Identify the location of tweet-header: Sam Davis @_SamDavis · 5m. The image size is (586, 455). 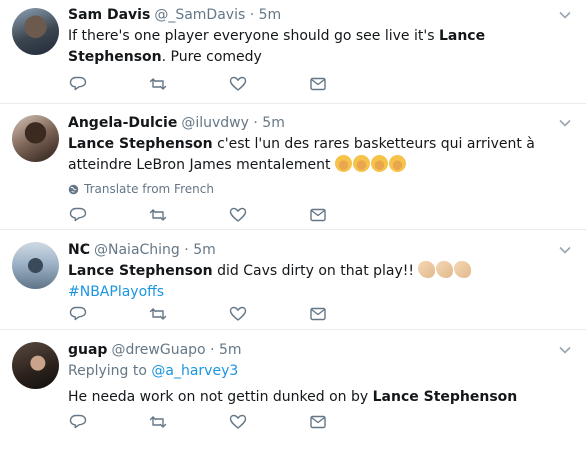
(320, 15).